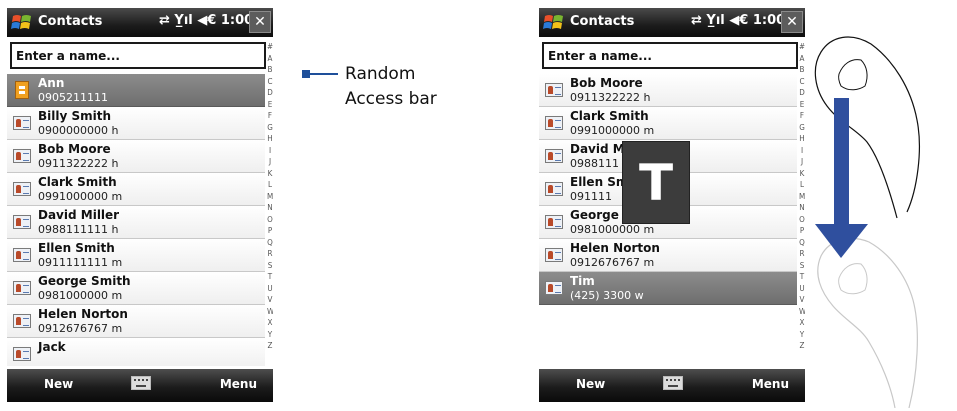 Image resolution: width=957 pixels, height=411 pixels. What do you see at coordinates (270, 323) in the screenshot?
I see `alphabet-letter: X` at bounding box center [270, 323].